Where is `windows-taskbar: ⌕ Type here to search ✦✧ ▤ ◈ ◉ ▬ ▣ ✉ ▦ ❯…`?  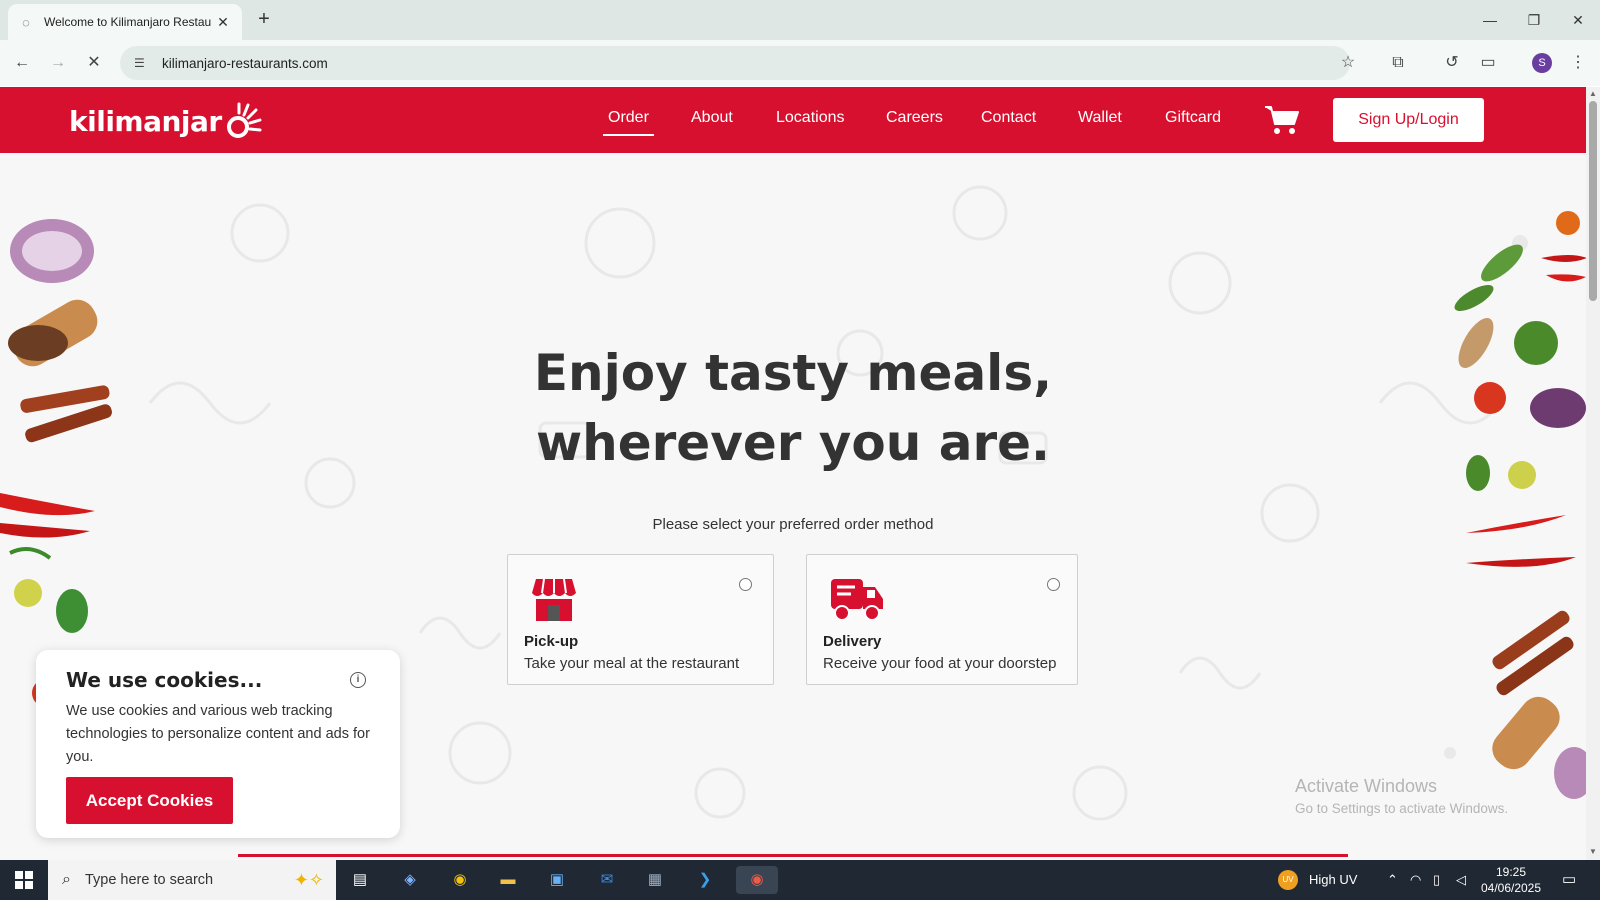
windows-taskbar: ⌕ Type here to search ✦✧ ▤ ◈ ◉ ▬ ▣ ✉ ▦ ❯… is located at coordinates (800, 880).